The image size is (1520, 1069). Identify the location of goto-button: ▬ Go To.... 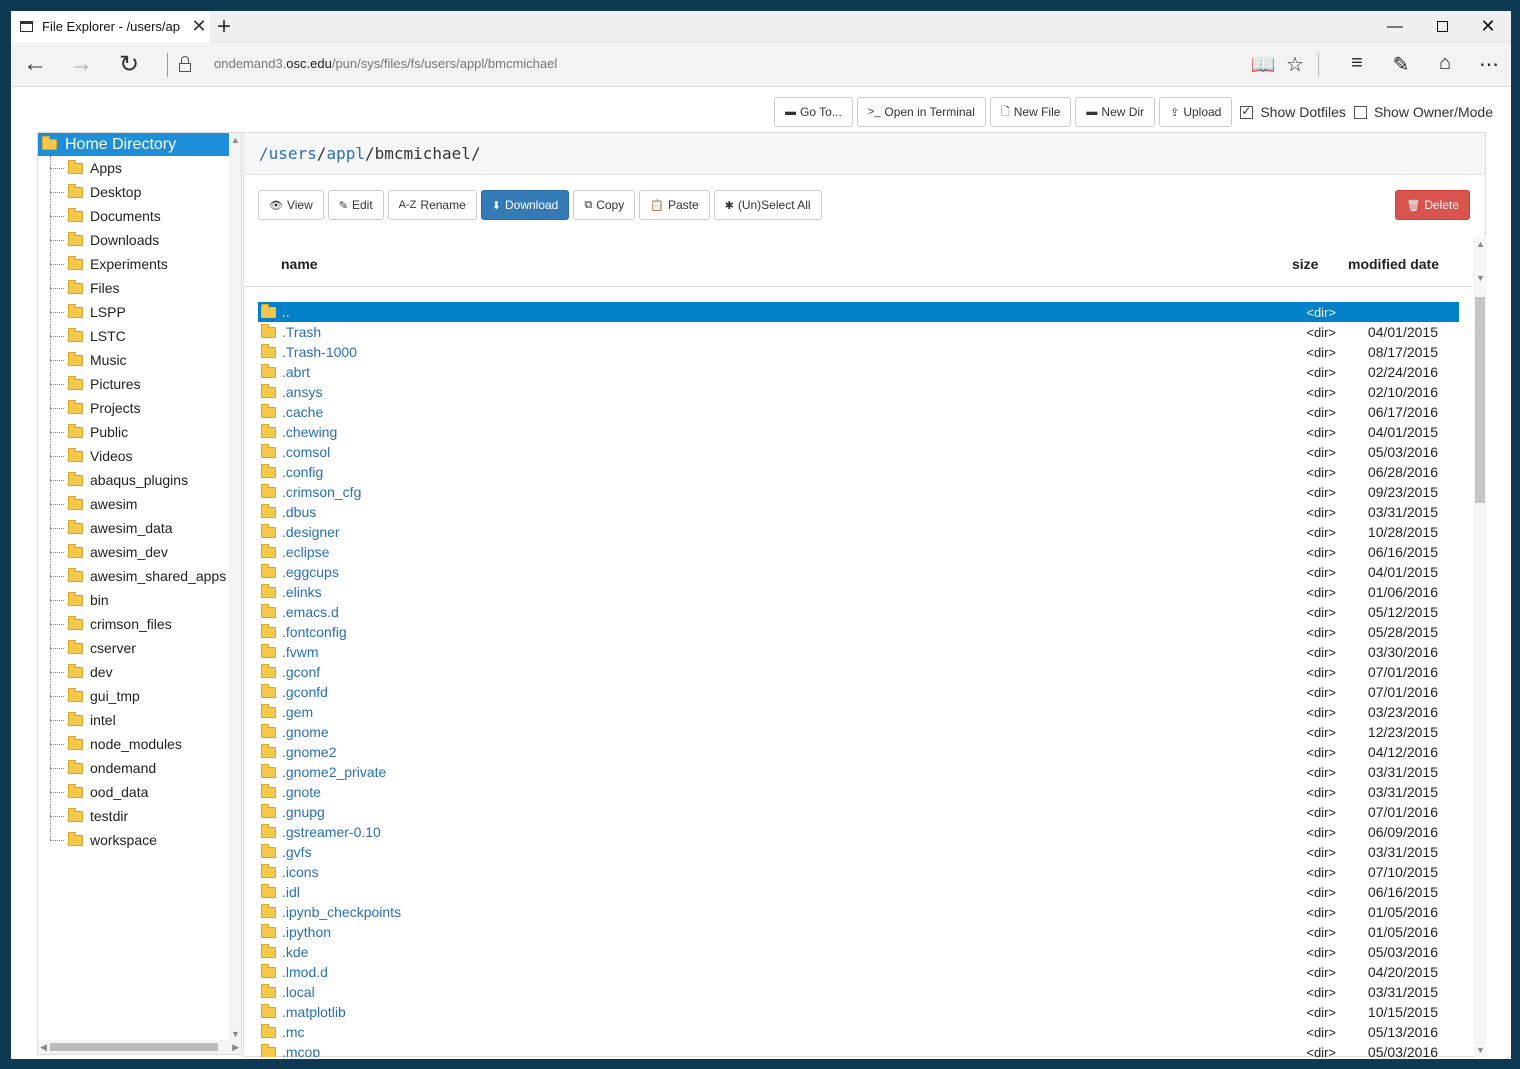
(813, 112).